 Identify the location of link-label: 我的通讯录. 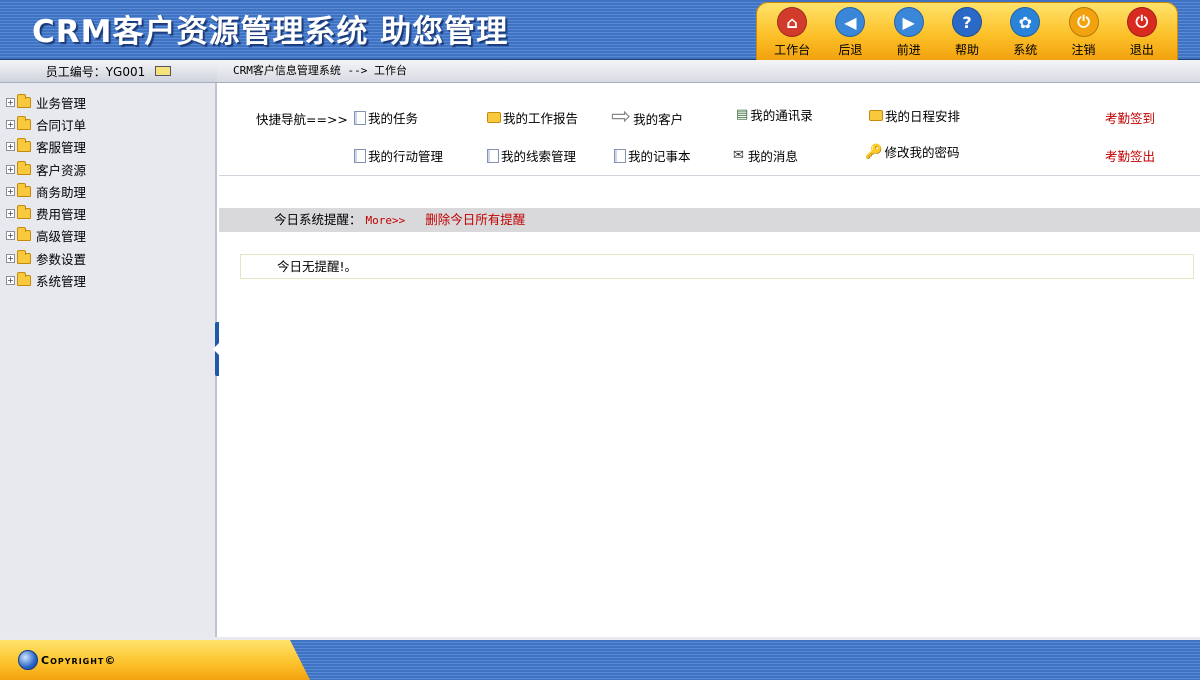
(781, 115).